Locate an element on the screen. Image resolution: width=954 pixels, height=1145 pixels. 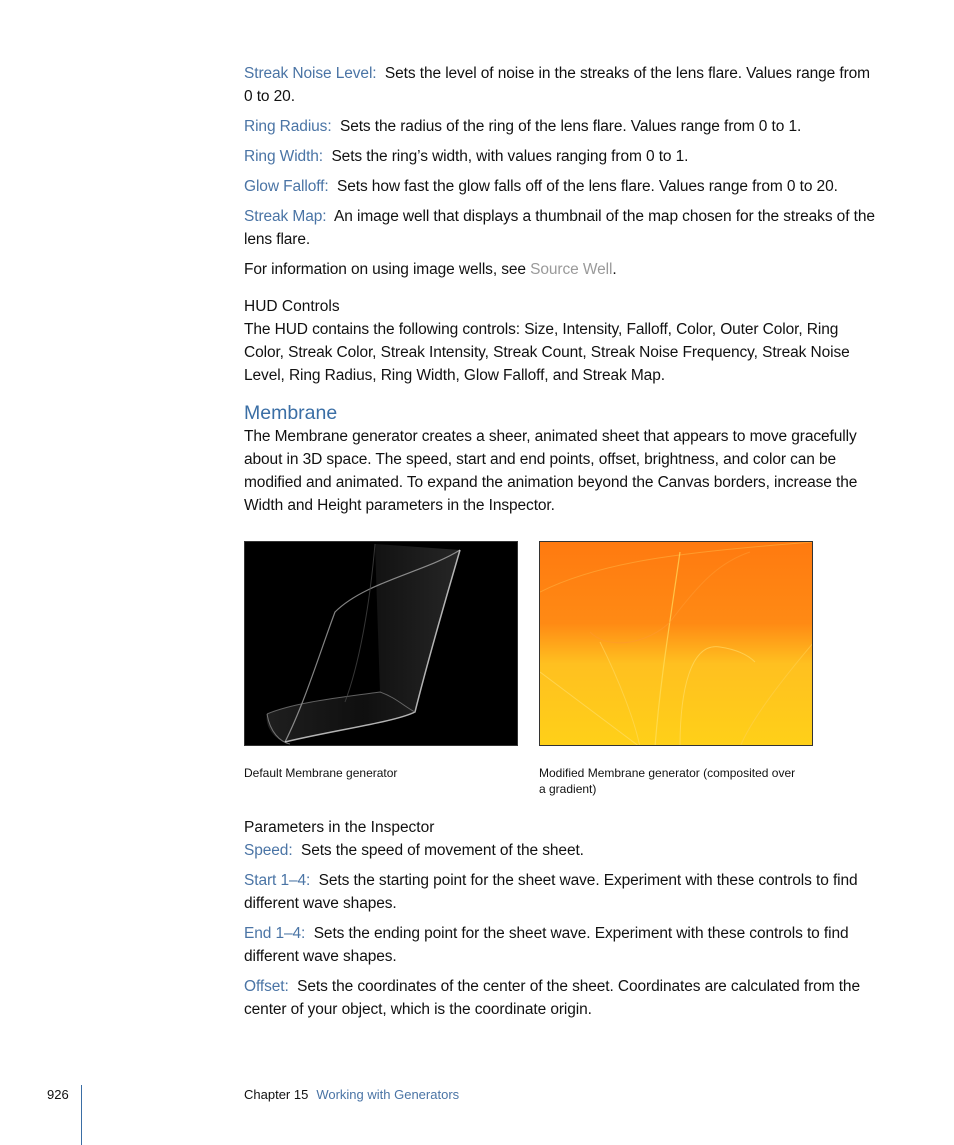
param-term: Ring Radius: is located at coordinates (288, 126).